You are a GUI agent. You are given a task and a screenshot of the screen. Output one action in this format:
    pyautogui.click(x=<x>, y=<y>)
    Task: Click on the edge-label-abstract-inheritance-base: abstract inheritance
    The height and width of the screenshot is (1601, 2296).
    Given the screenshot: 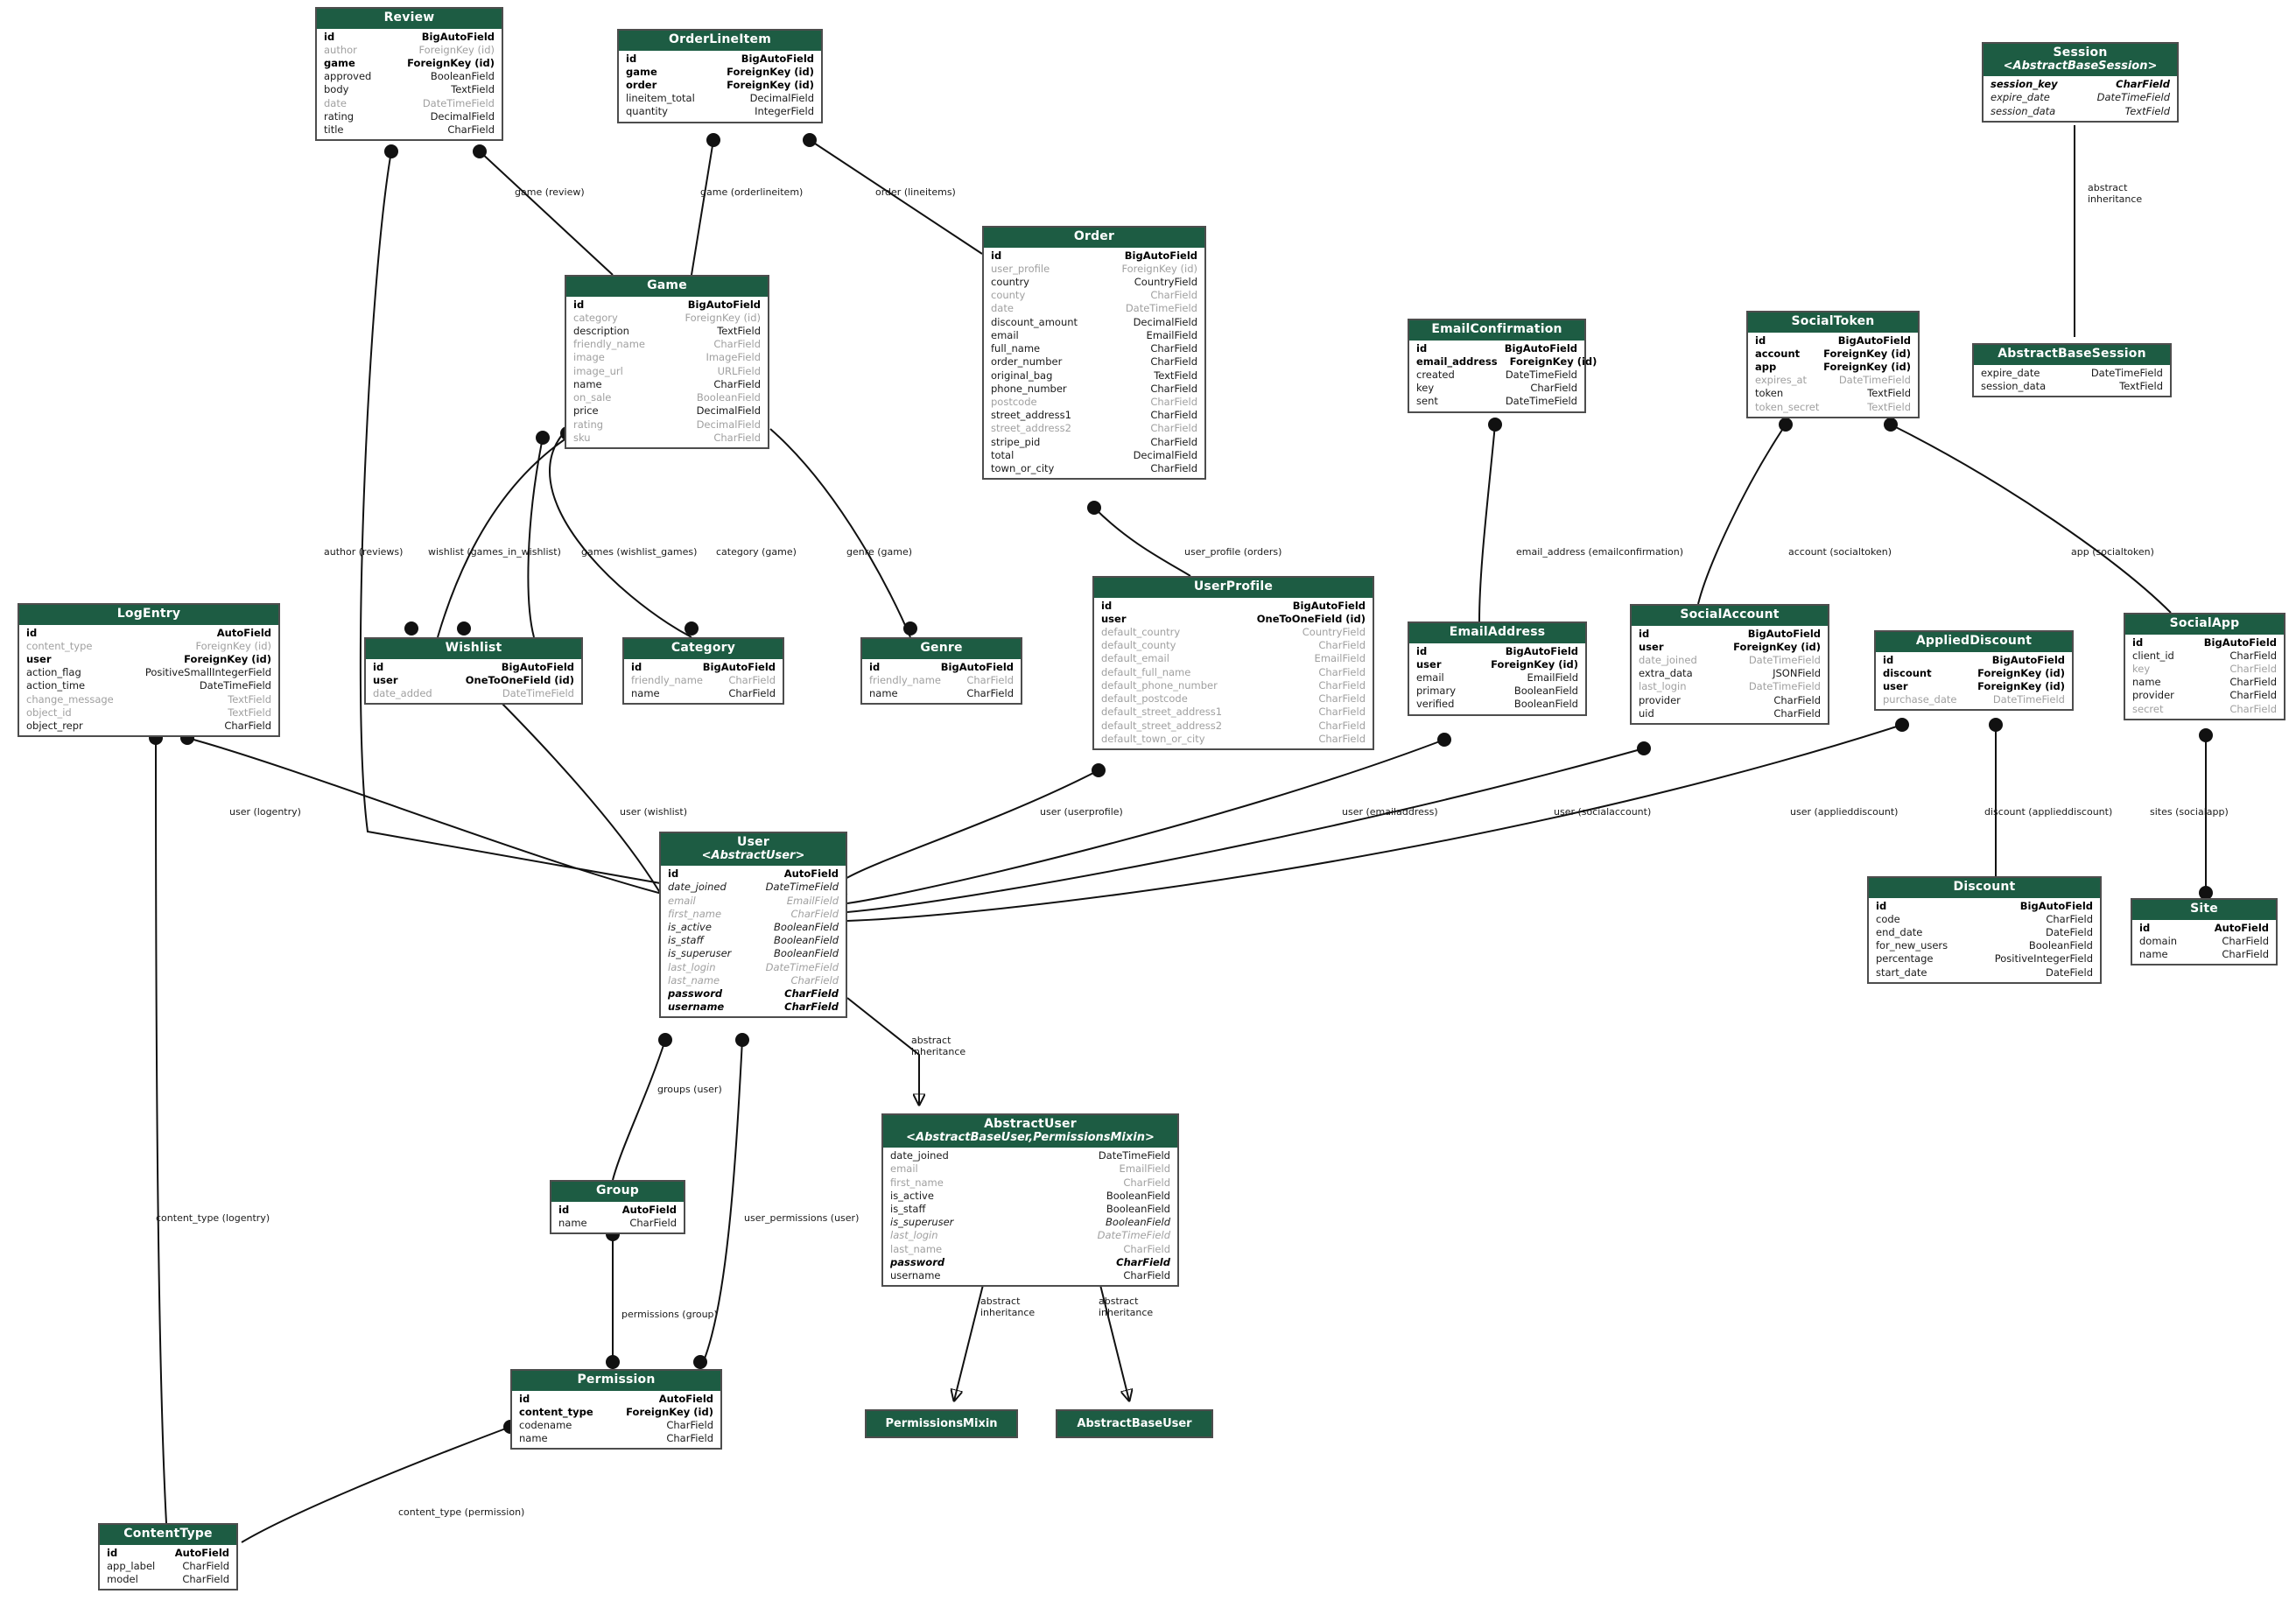 What is the action you would take?
    pyautogui.click(x=1126, y=1307)
    